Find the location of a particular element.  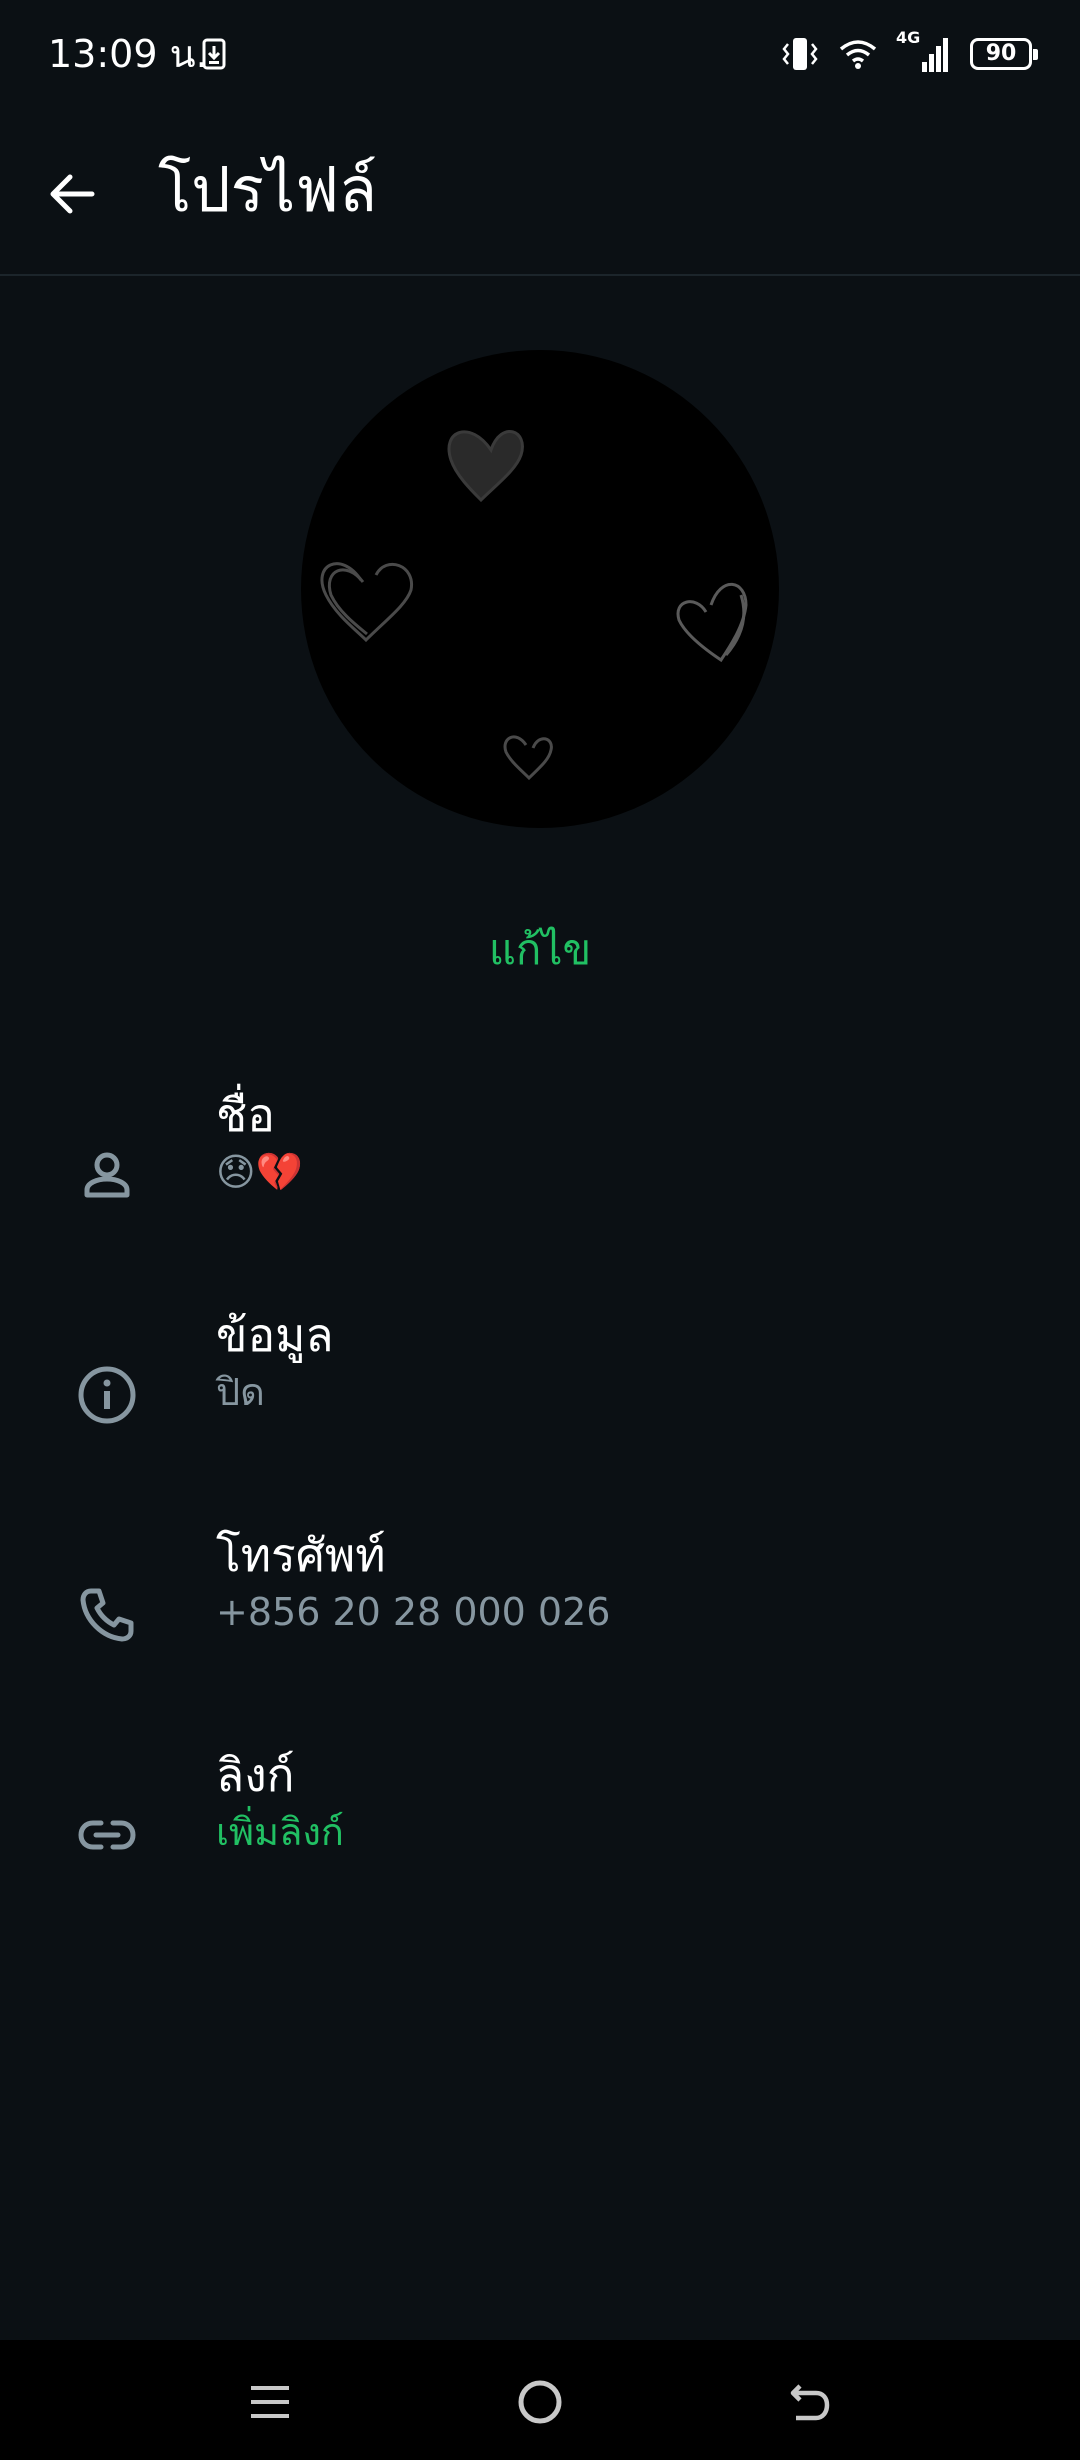

recents-button is located at coordinates (270, 2402).